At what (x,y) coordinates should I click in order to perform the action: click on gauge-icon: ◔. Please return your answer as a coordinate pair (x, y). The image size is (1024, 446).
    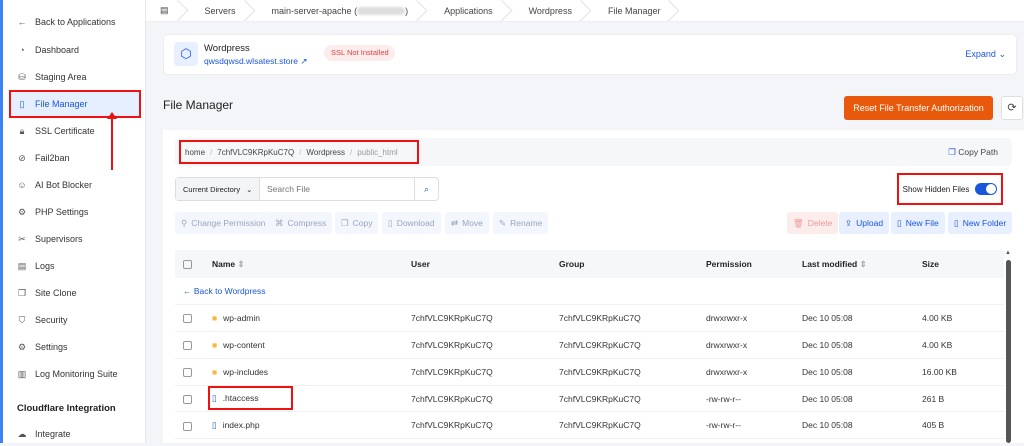
    Looking at the image, I should click on (22, 50).